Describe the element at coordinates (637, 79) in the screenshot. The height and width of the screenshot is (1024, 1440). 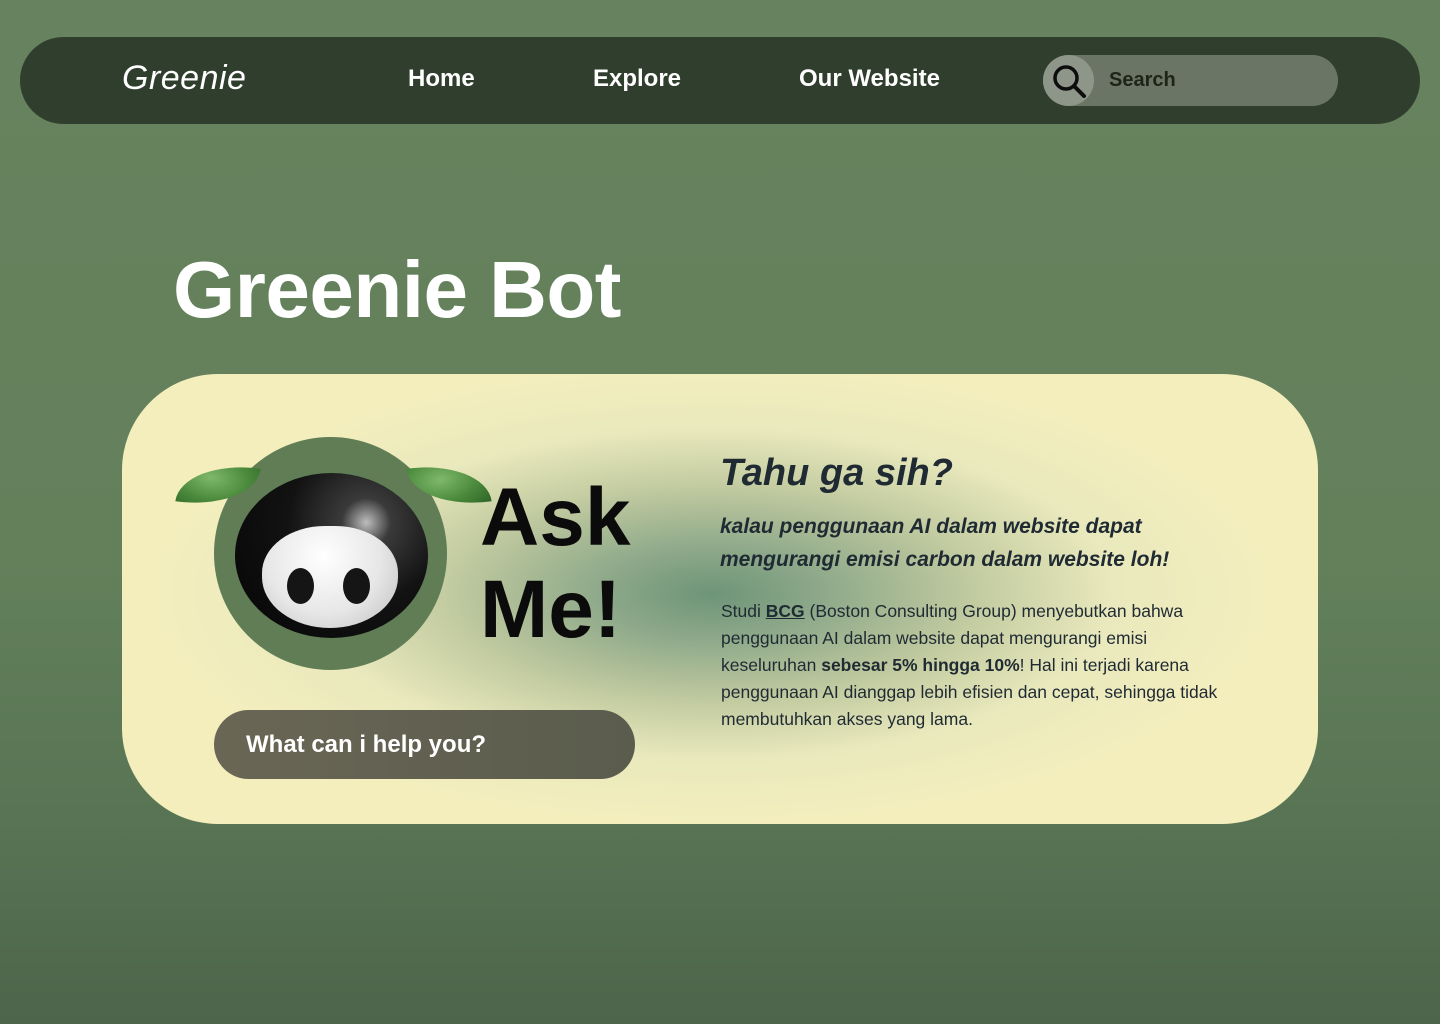
I see `nav-link-explore: Explore` at that location.